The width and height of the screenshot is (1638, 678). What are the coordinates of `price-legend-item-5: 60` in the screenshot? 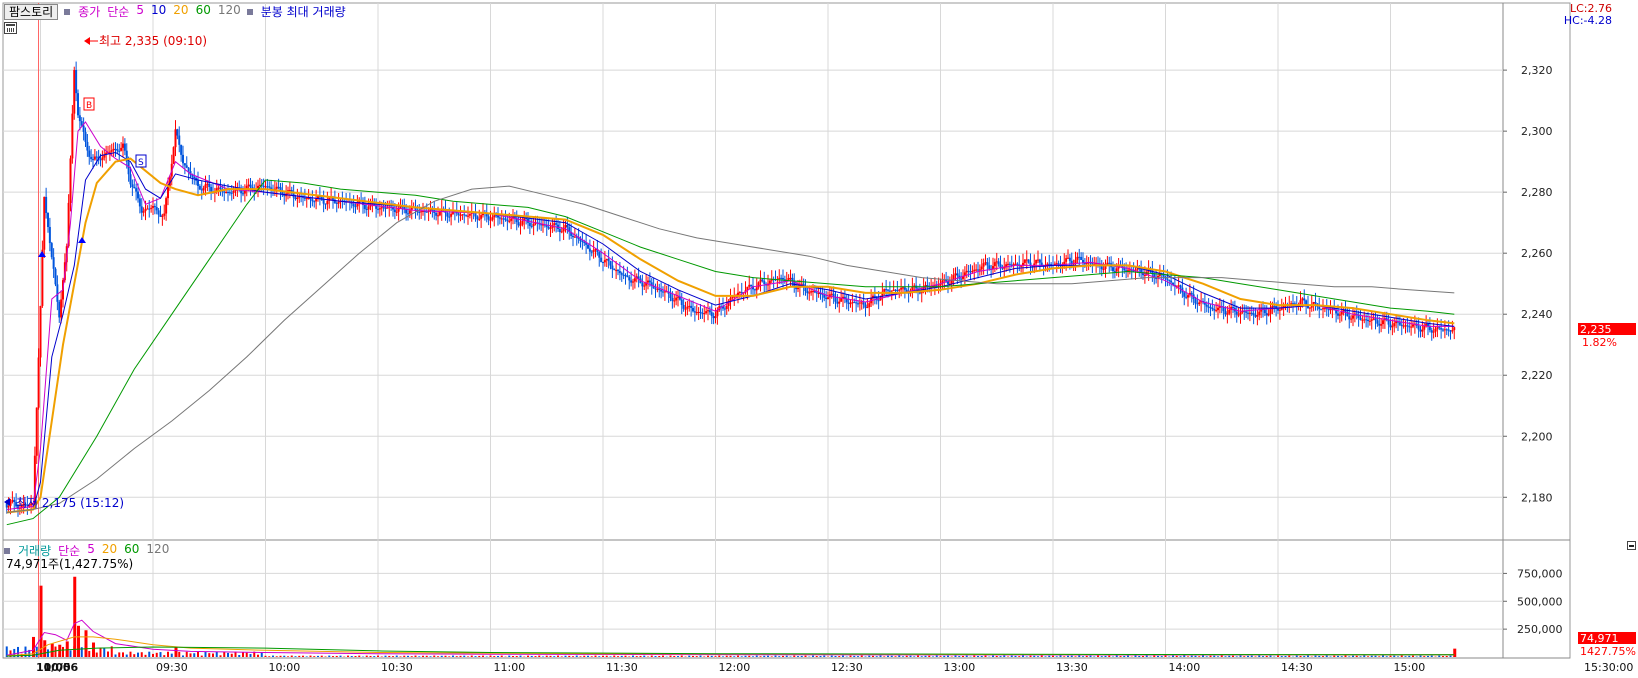 It's located at (203, 11).